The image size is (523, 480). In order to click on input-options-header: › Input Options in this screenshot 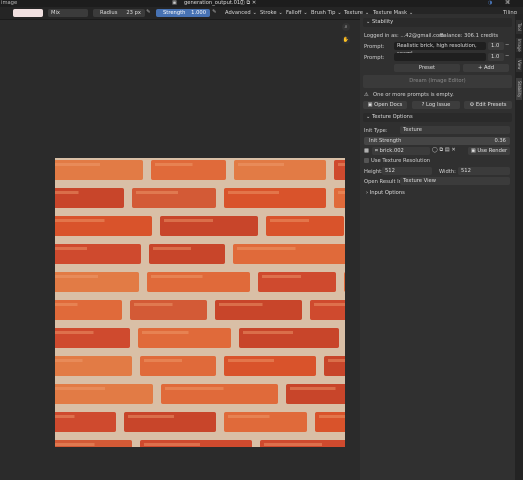, I will do `click(437, 193)`.